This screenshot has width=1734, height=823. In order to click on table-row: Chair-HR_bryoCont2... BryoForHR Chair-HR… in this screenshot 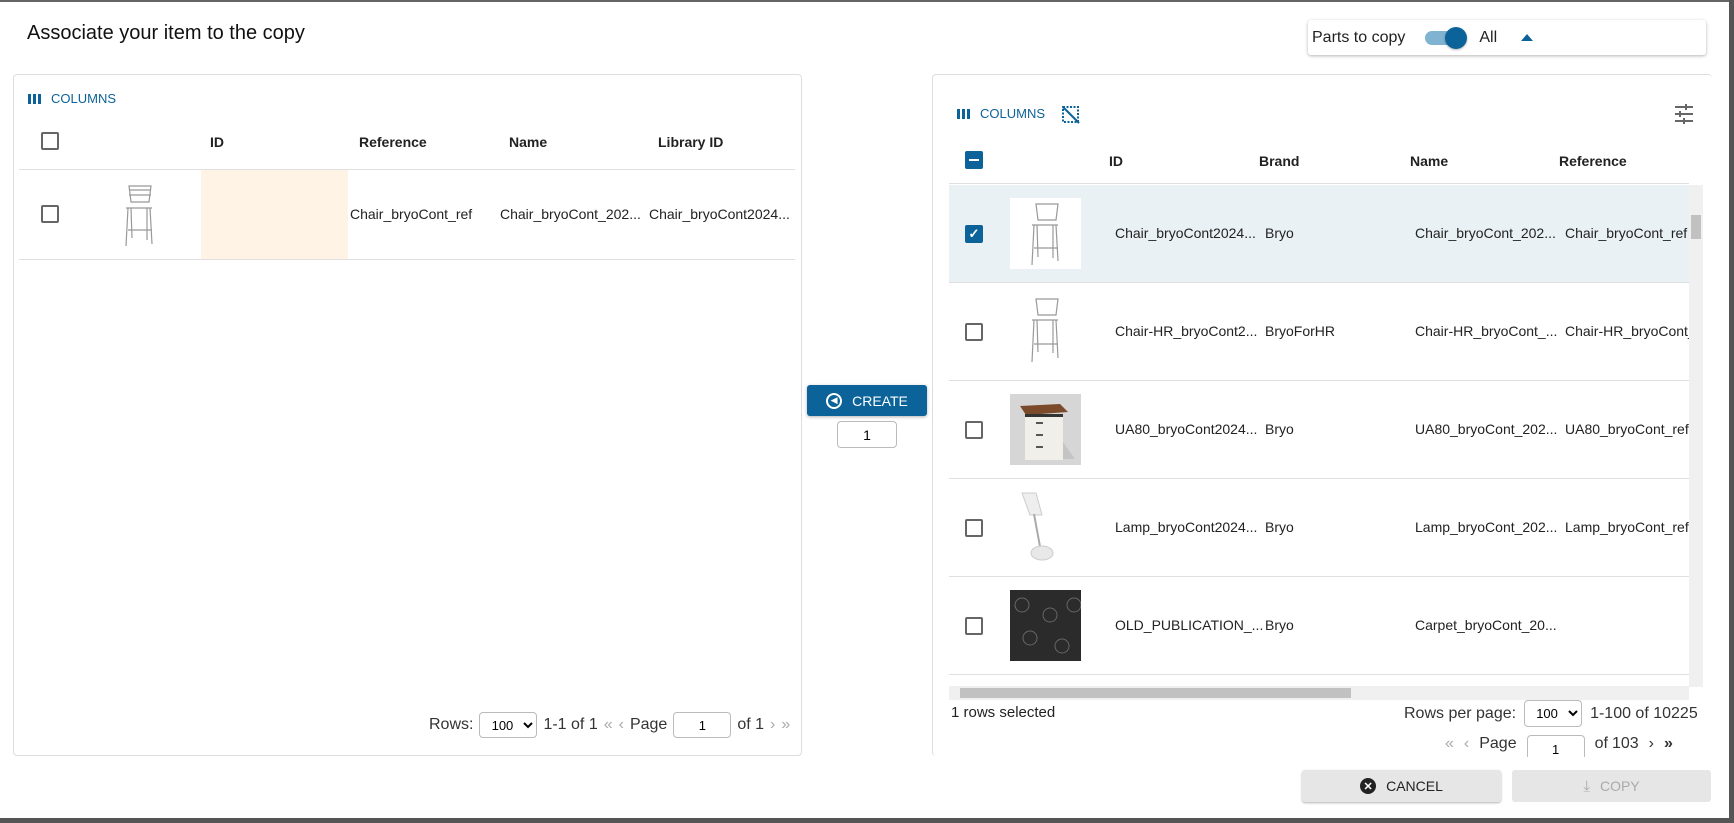, I will do `click(1319, 332)`.